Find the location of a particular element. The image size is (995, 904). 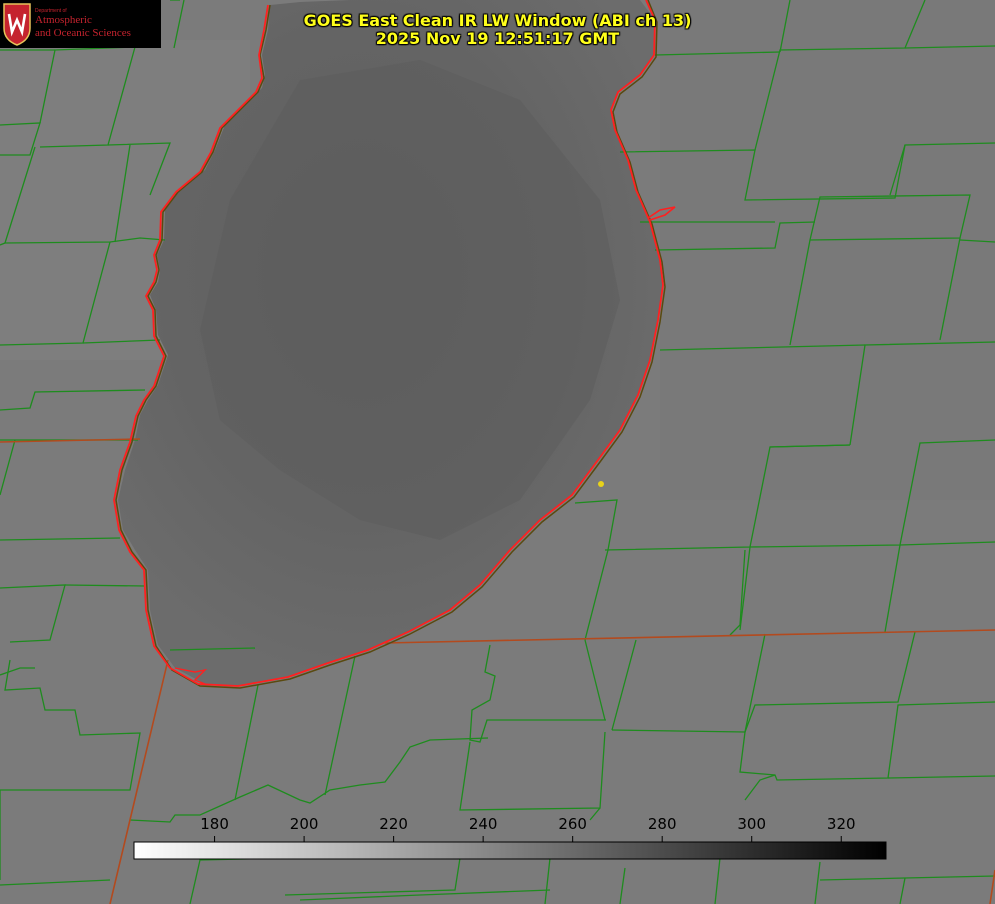

colorbar-tick-label: 180 is located at coordinates (214, 824).